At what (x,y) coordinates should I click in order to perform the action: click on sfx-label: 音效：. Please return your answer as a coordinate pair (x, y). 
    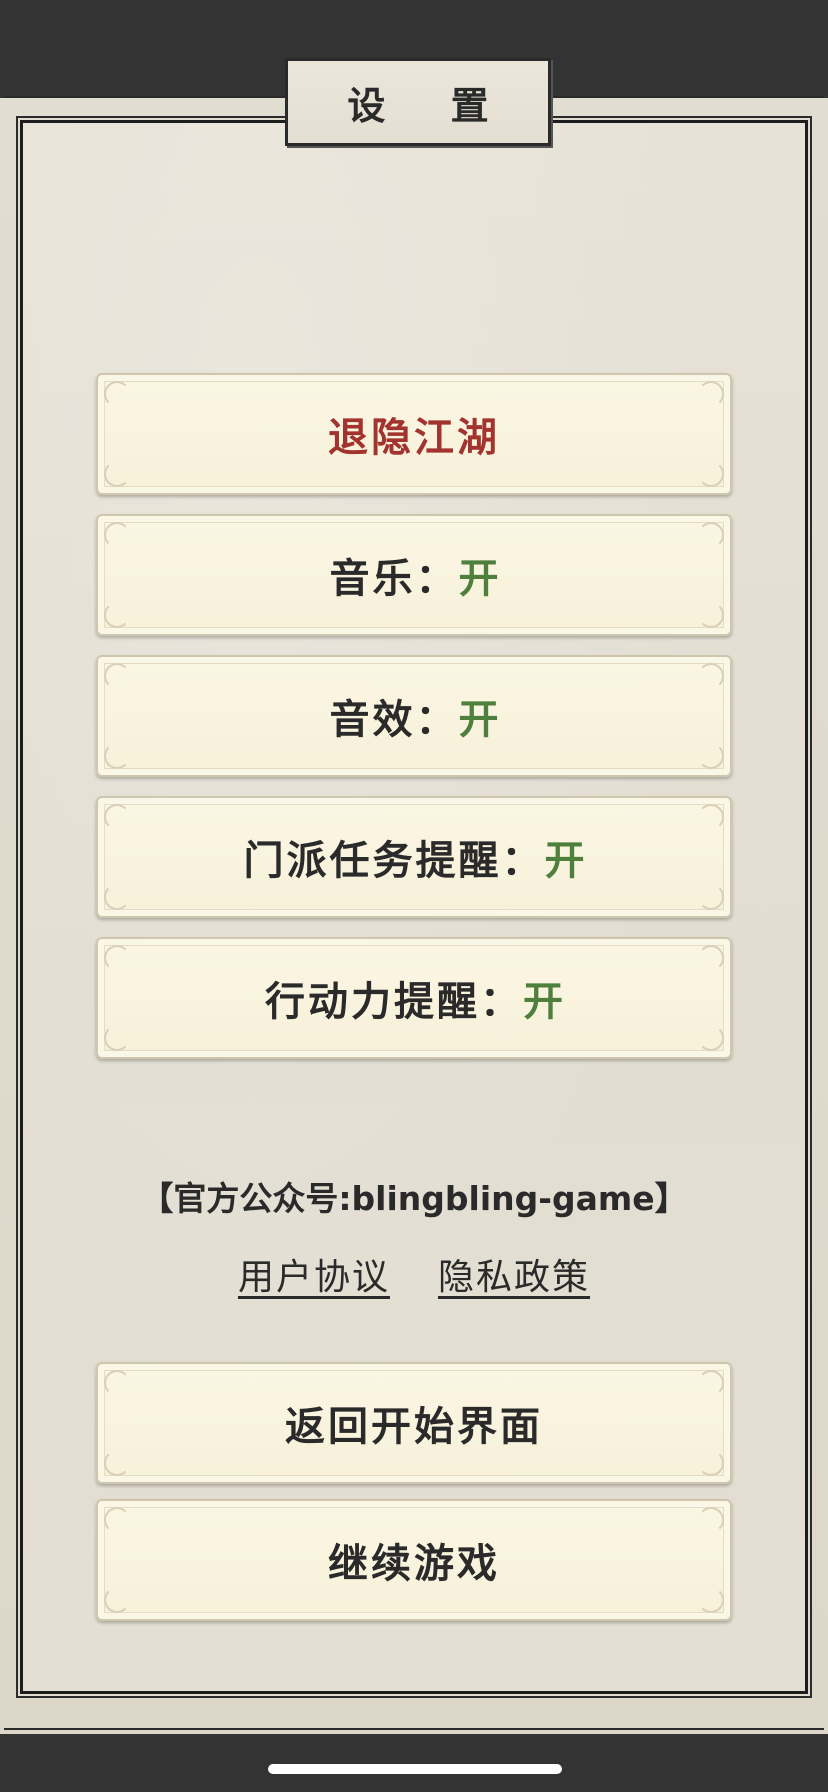
    Looking at the image, I should click on (394, 719).